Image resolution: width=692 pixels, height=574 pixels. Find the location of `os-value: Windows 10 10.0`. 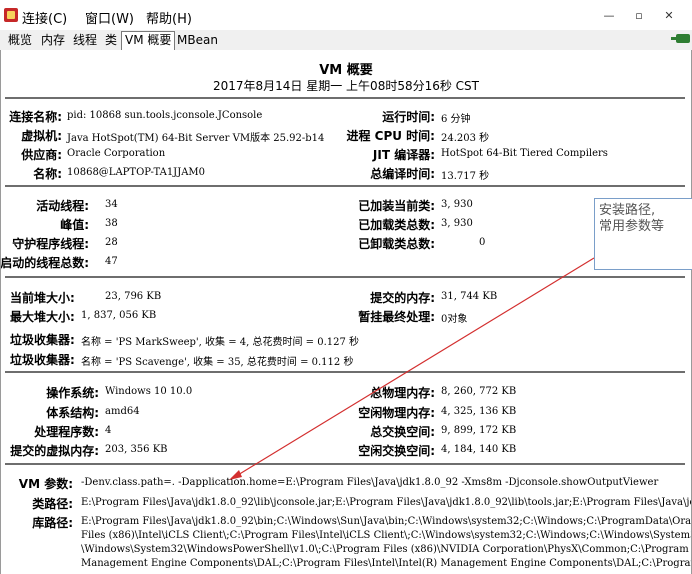

os-value: Windows 10 10.0 is located at coordinates (149, 391).